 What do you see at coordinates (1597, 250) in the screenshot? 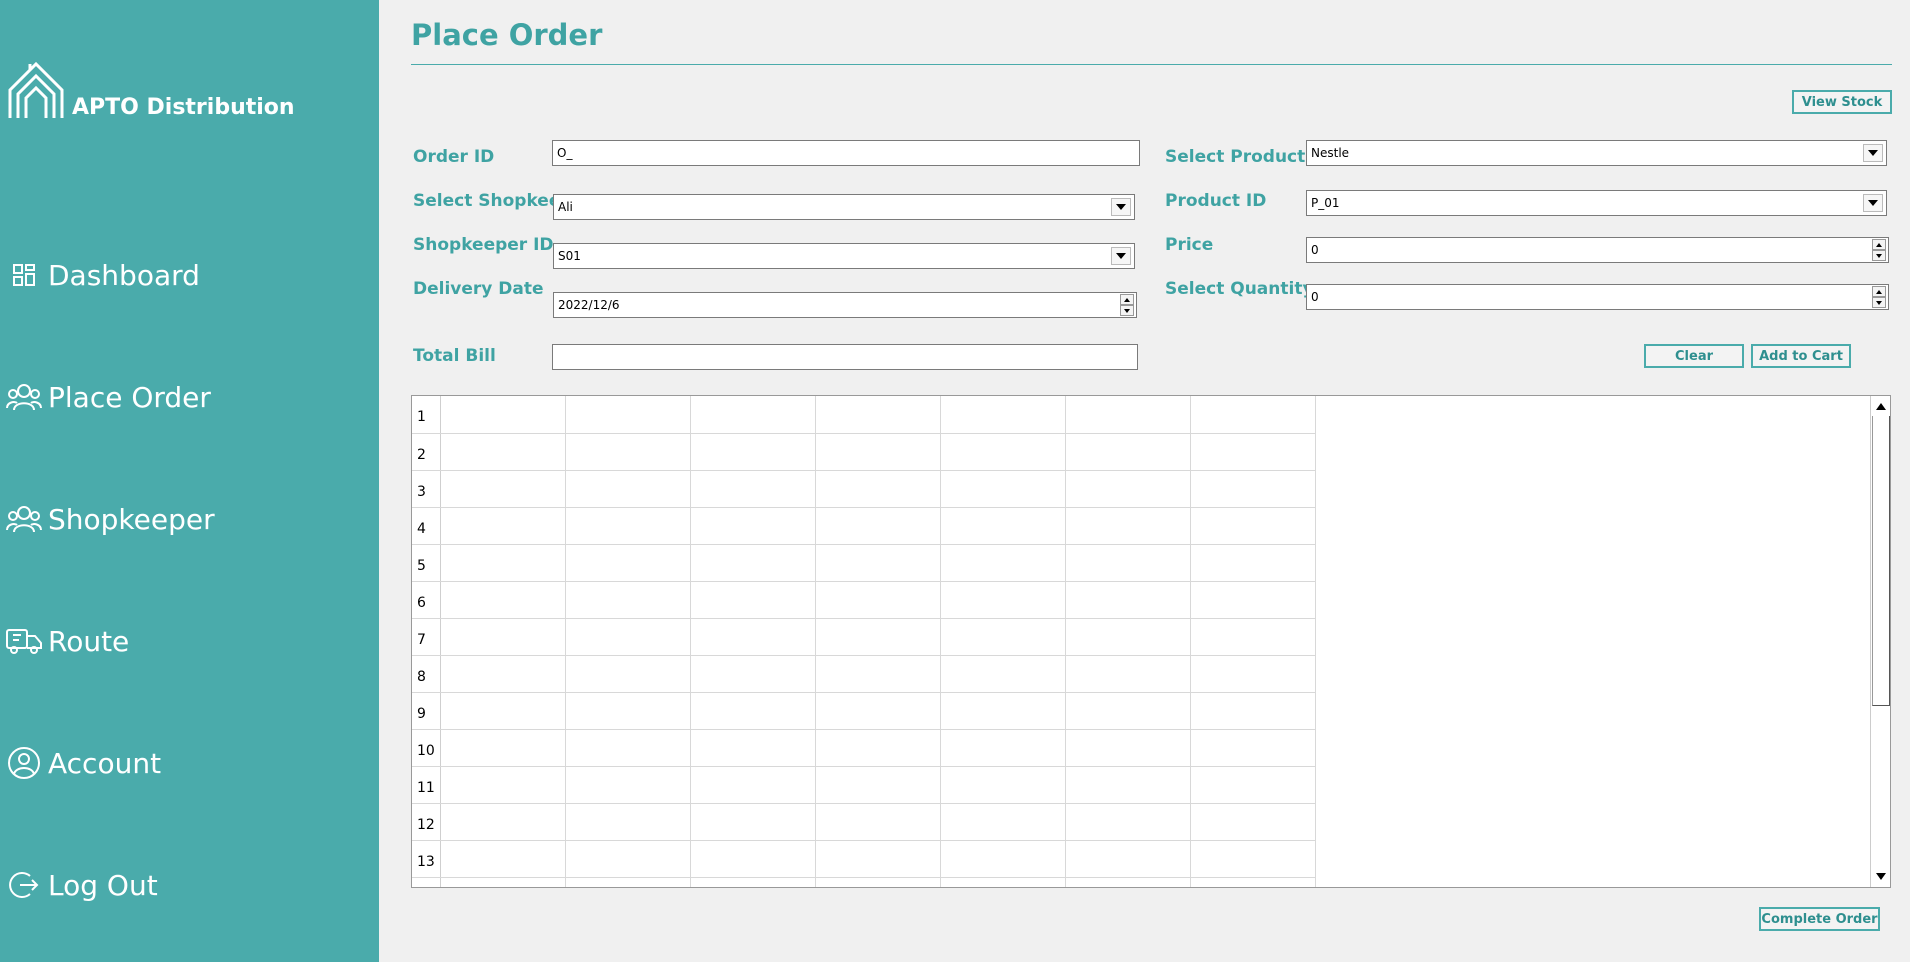
I see `price-input: 0` at bounding box center [1597, 250].